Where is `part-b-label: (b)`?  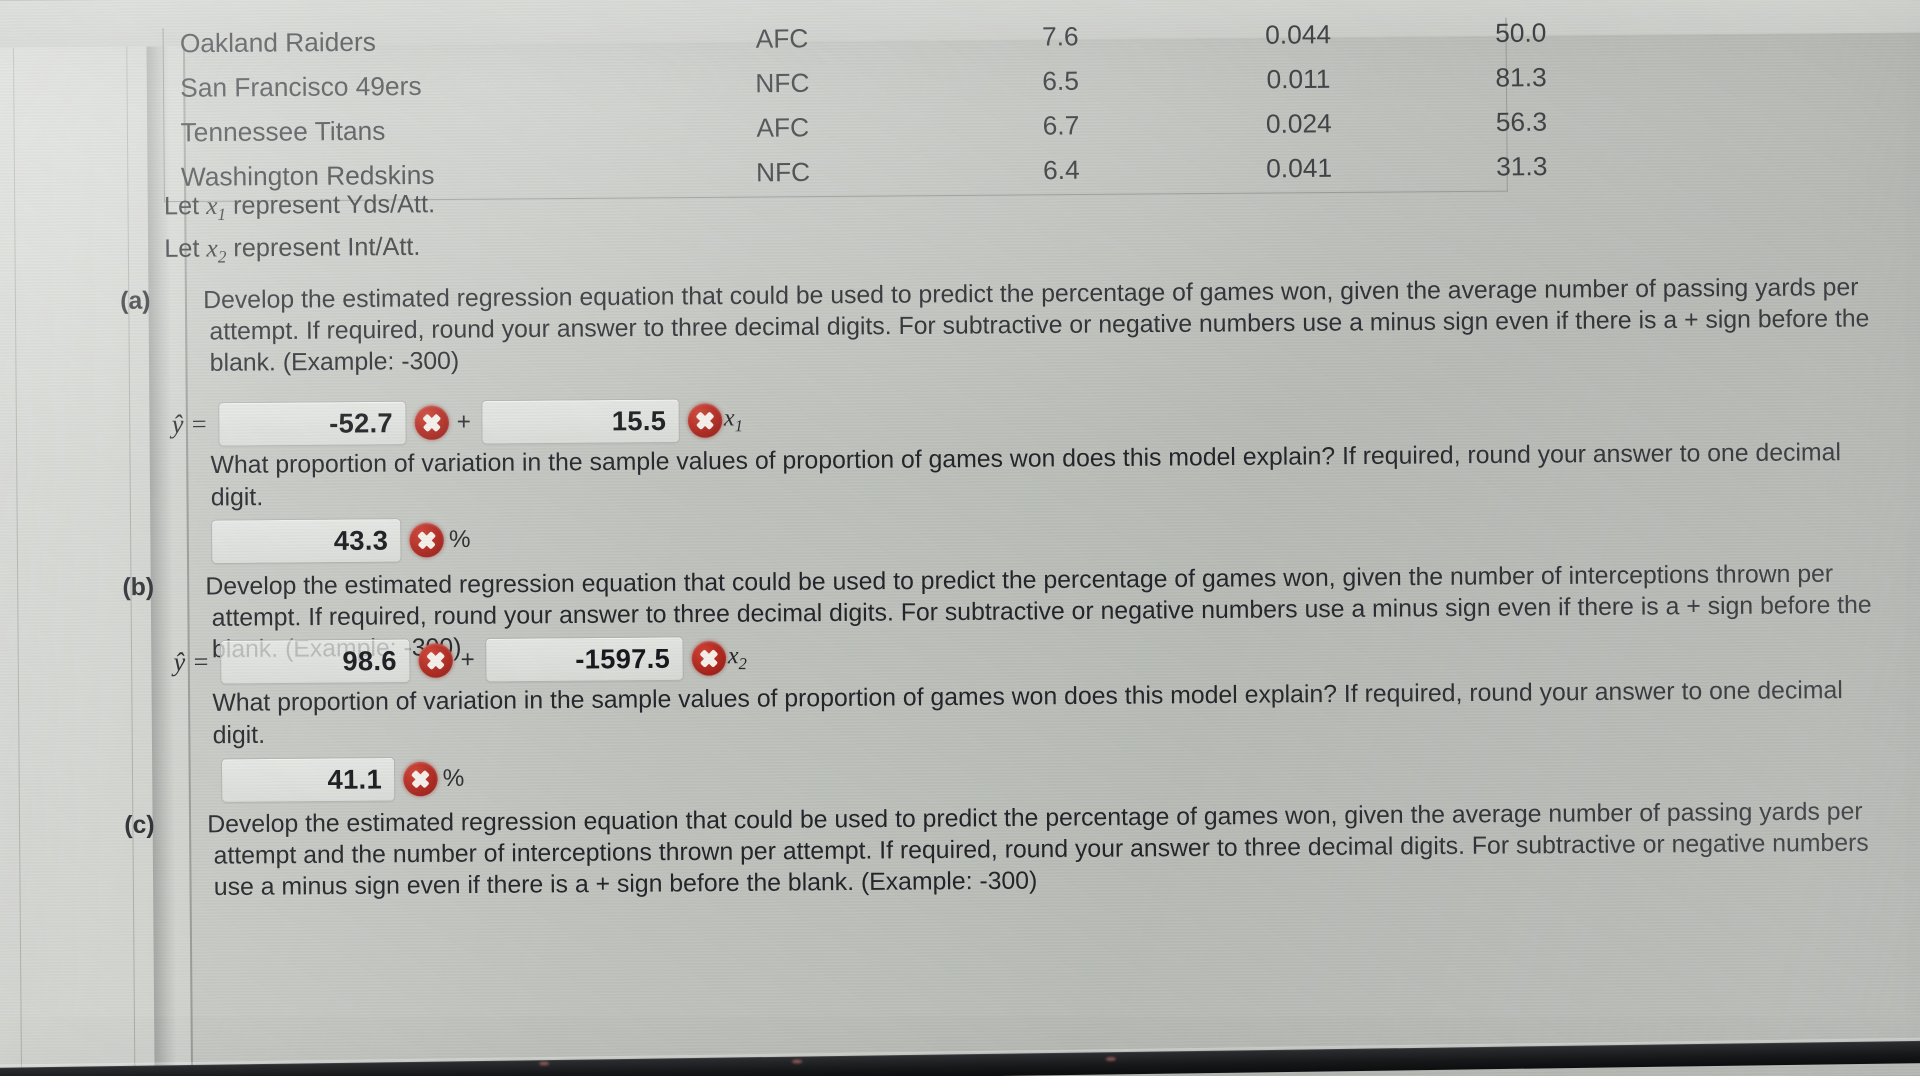
part-b-label: (b) is located at coordinates (138, 587).